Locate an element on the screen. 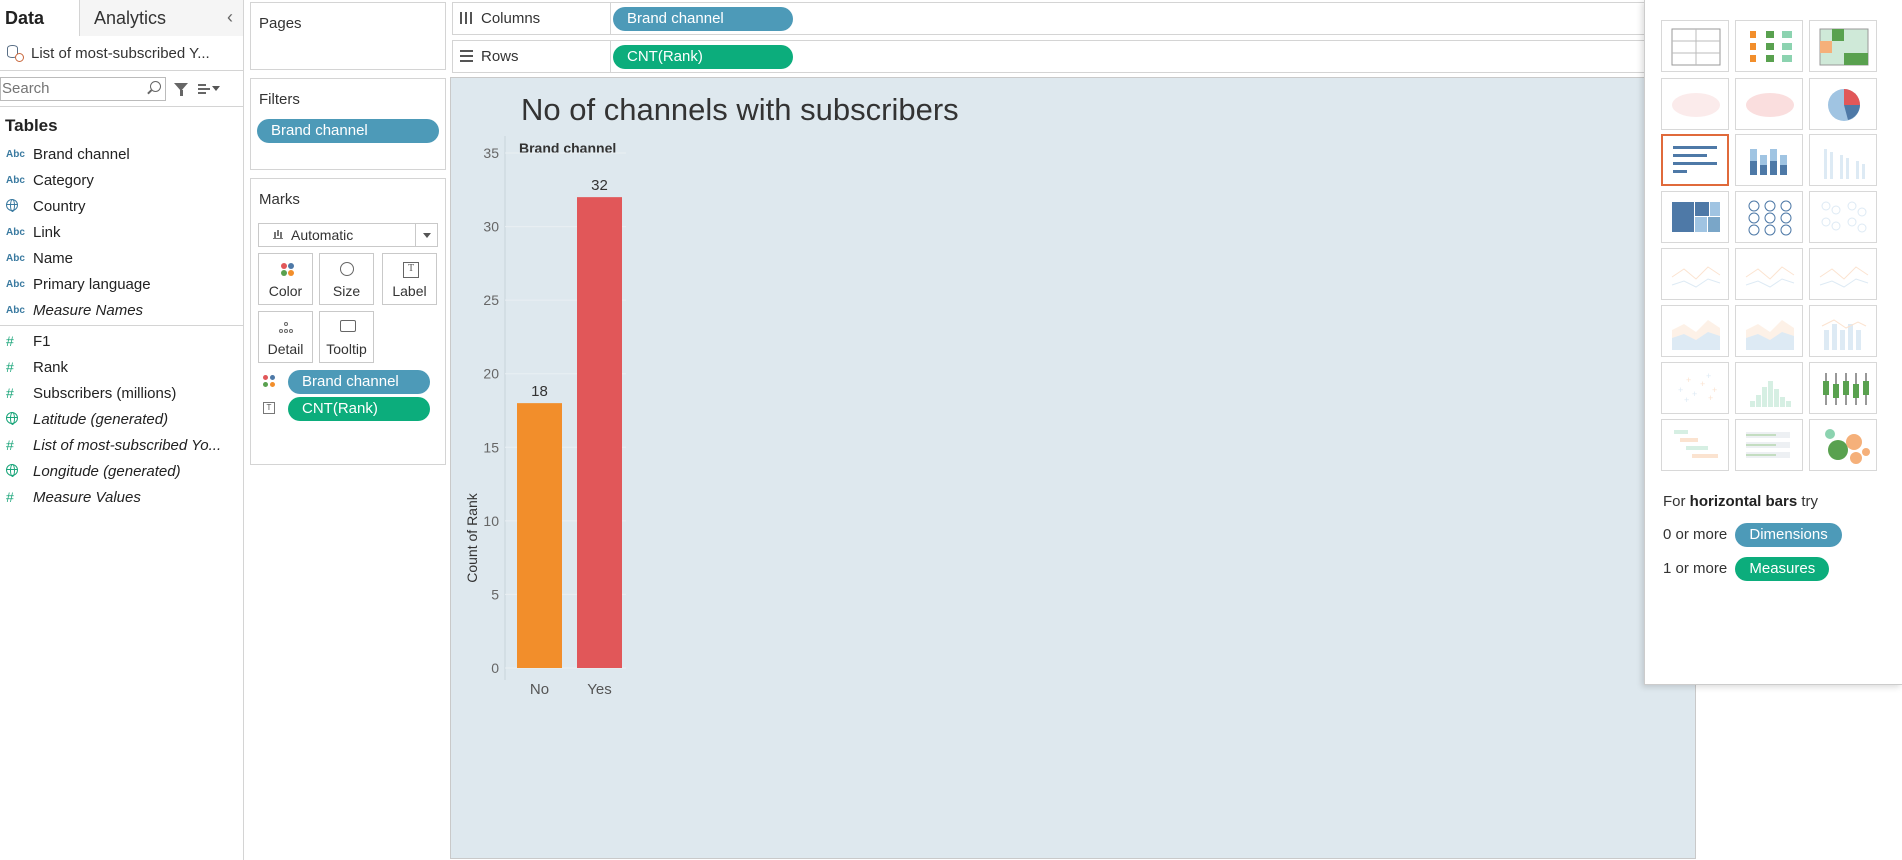 The width and height of the screenshot is (1902, 860). search-field is located at coordinates (83, 88).